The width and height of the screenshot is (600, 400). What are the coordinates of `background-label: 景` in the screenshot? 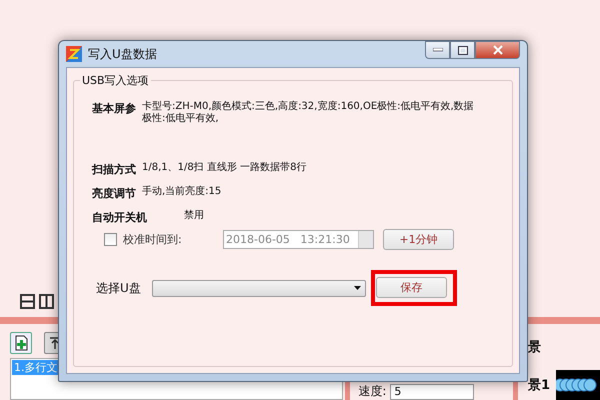 It's located at (534, 347).